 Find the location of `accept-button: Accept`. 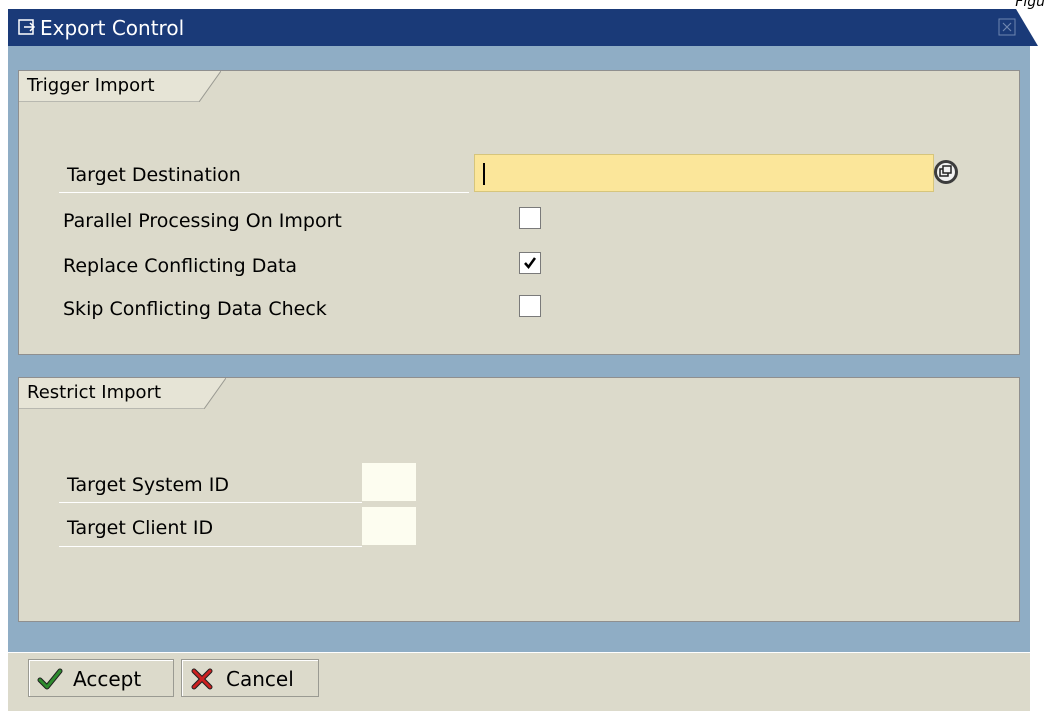

accept-button: Accept is located at coordinates (101, 678).